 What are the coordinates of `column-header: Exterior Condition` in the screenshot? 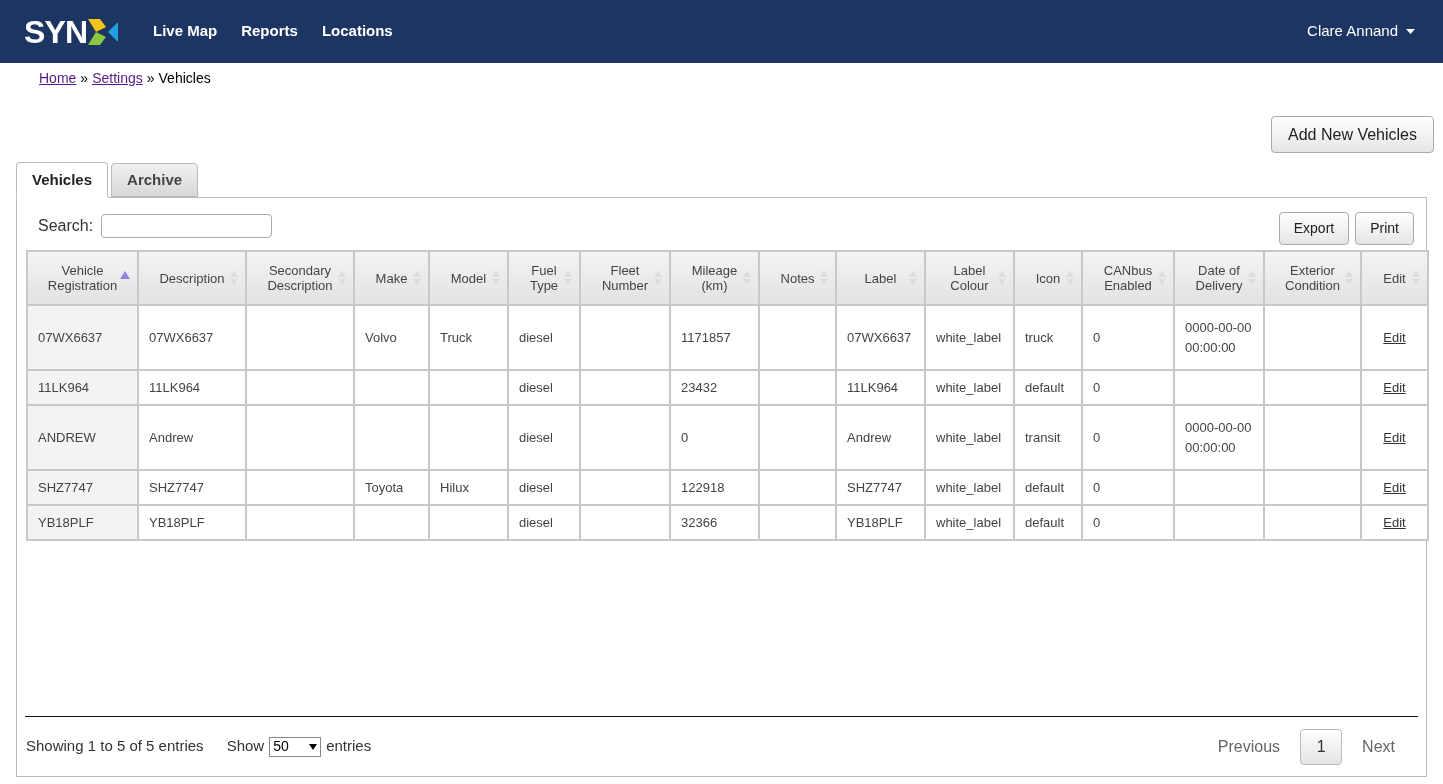 It's located at (1312, 278).